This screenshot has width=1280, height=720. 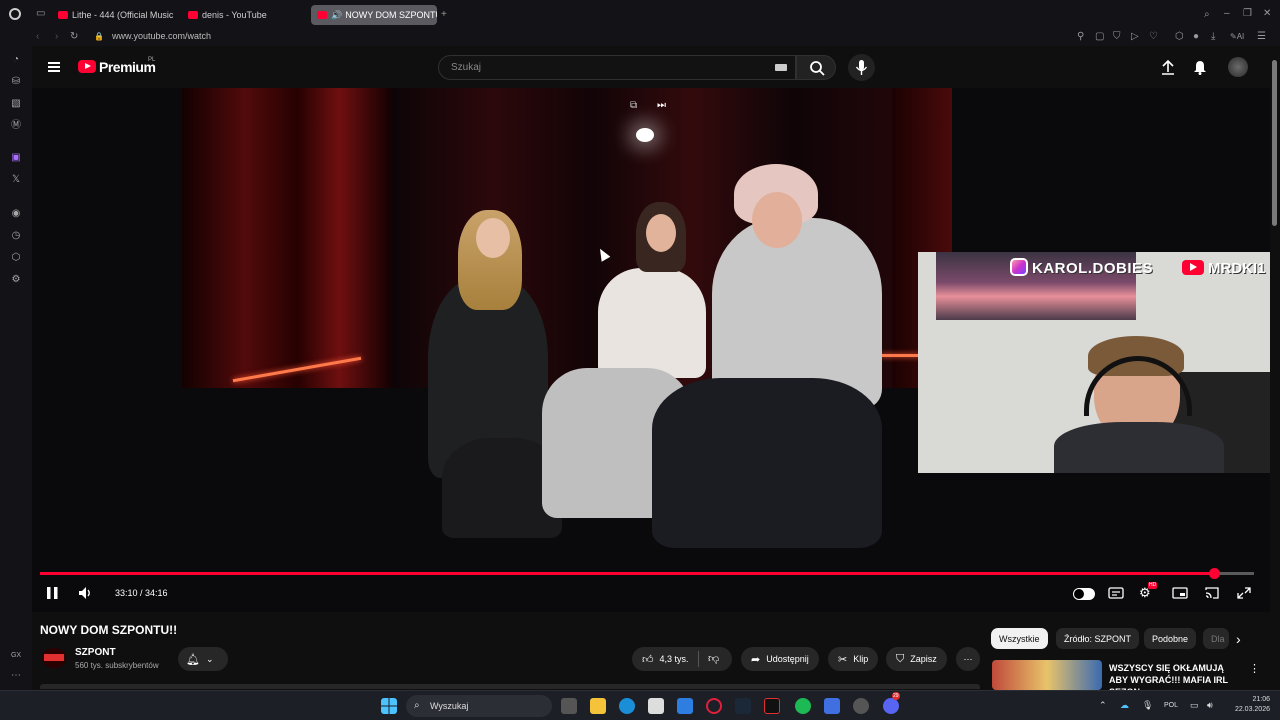 What do you see at coordinates (16, 82) in the screenshot?
I see `bag-icon: ⛁` at bounding box center [16, 82].